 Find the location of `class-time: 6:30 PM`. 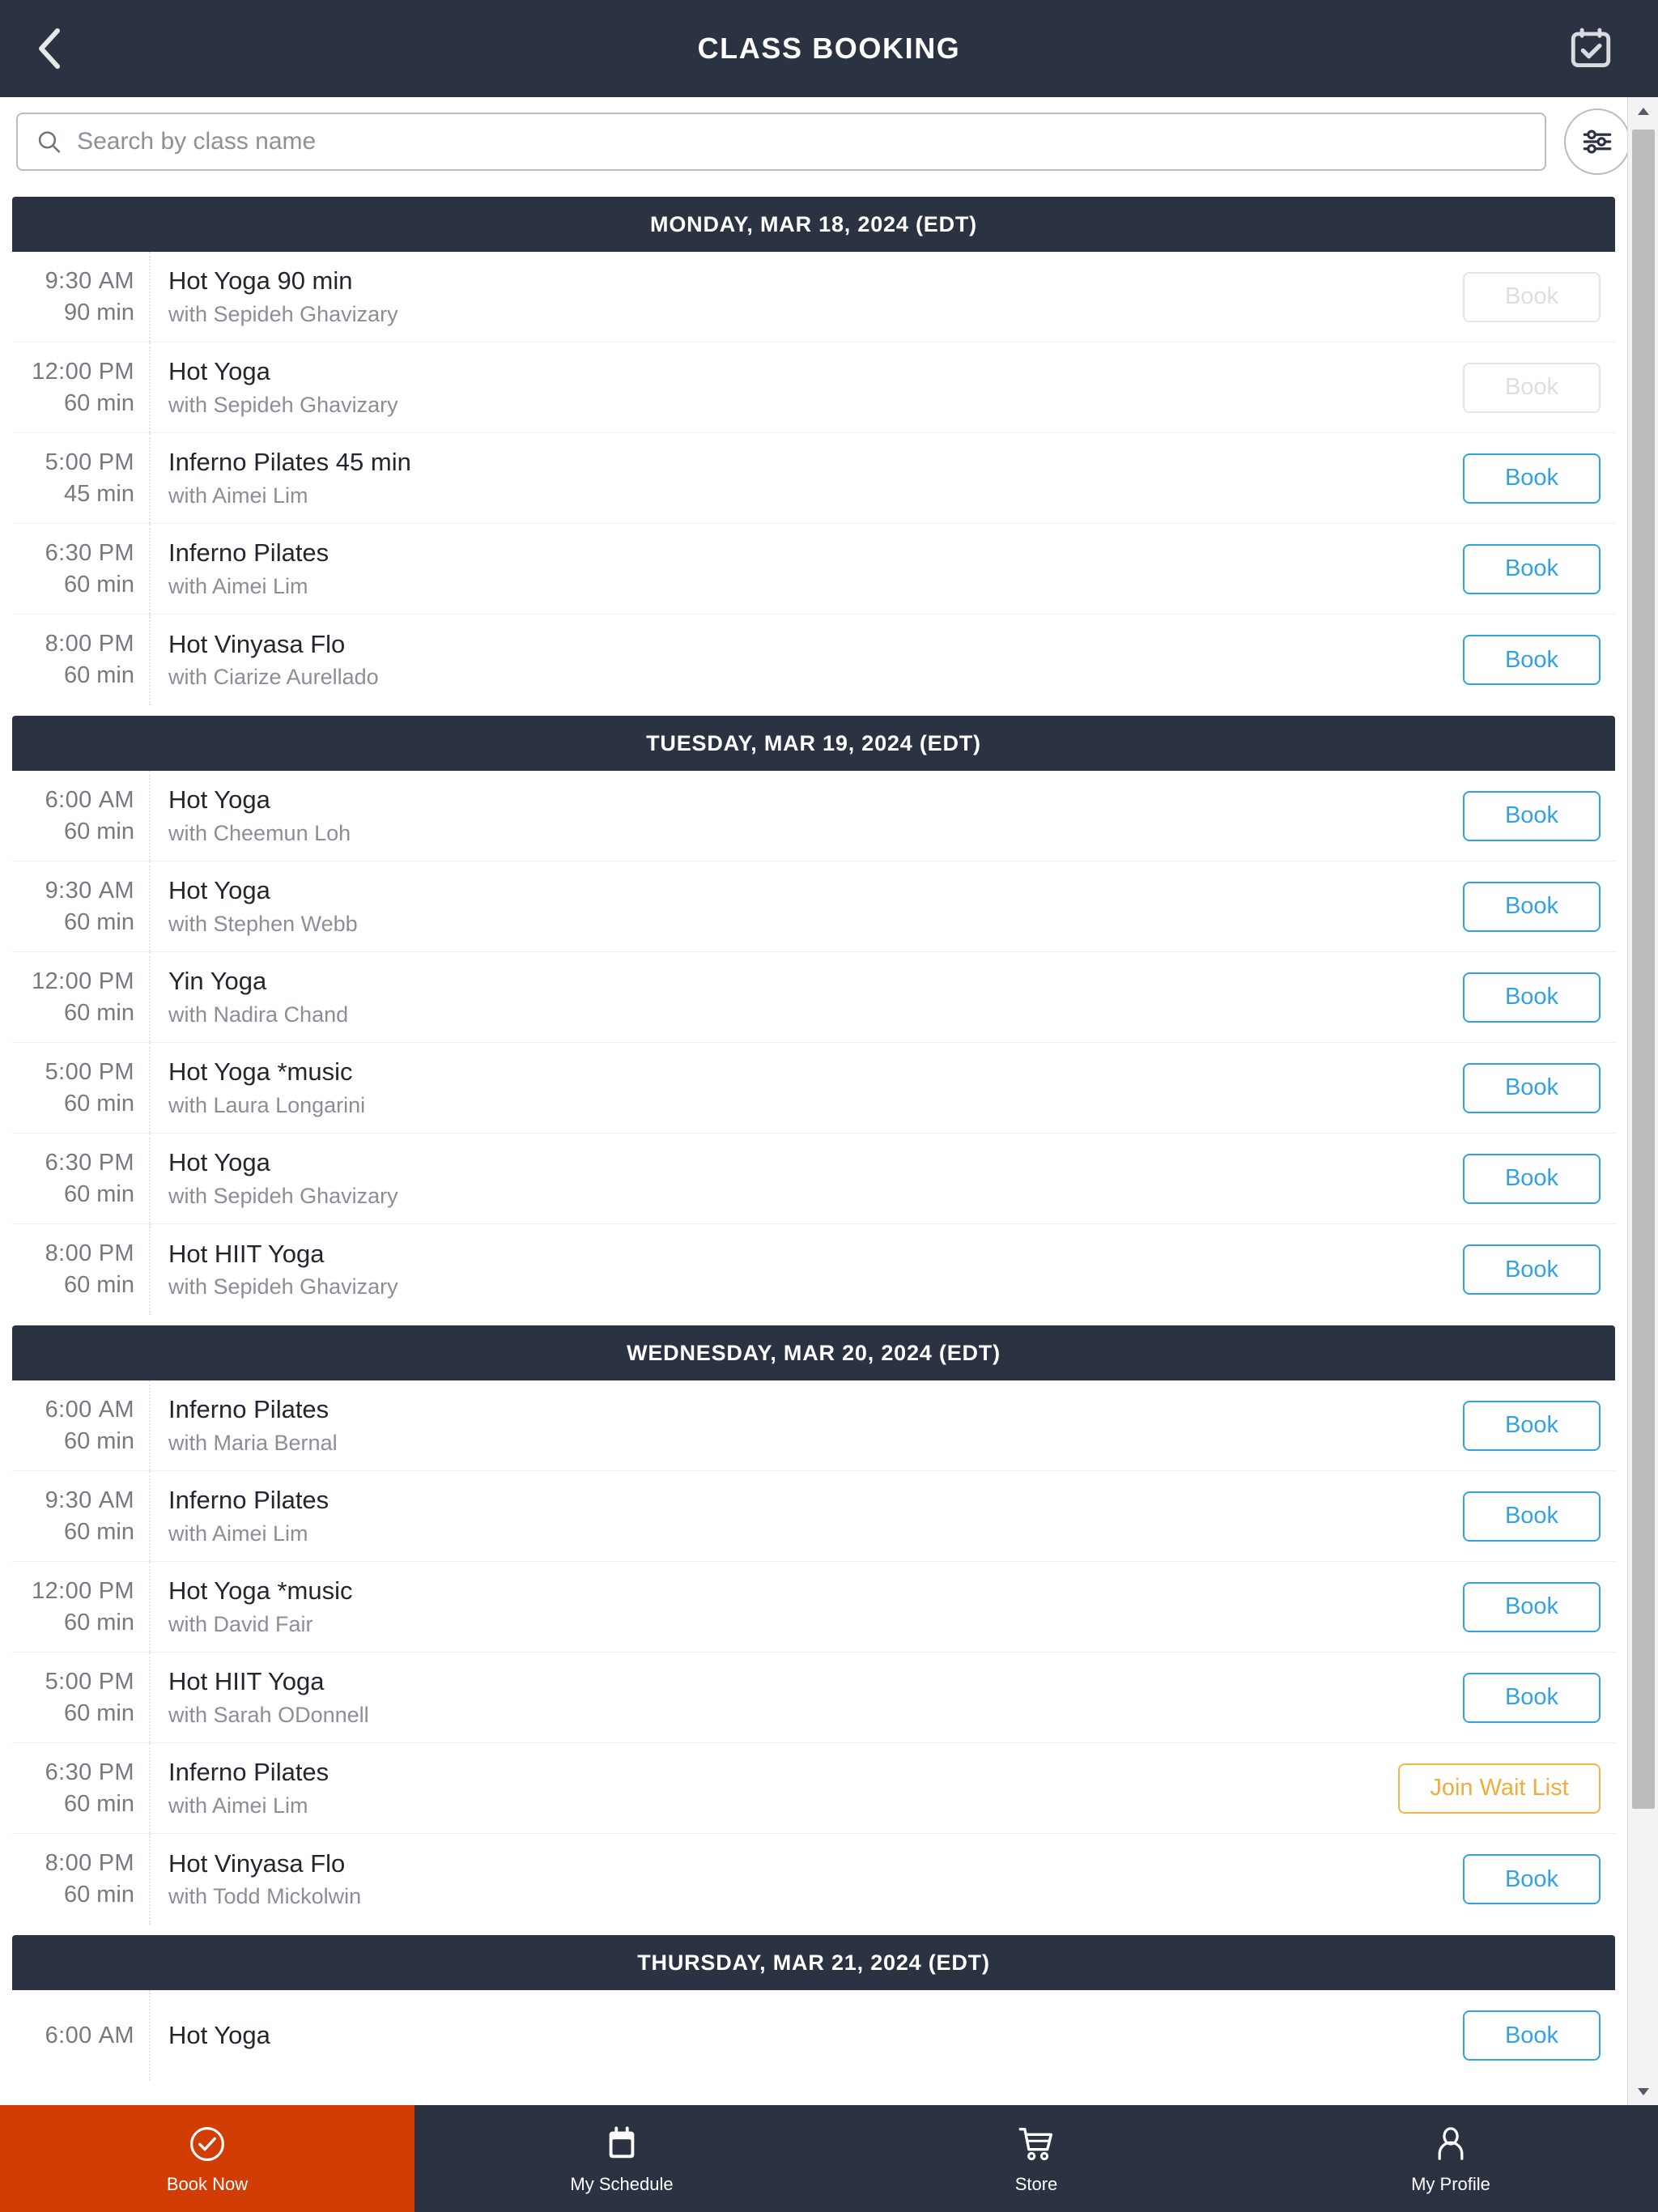

class-time: 6:30 PM is located at coordinates (89, 1163).